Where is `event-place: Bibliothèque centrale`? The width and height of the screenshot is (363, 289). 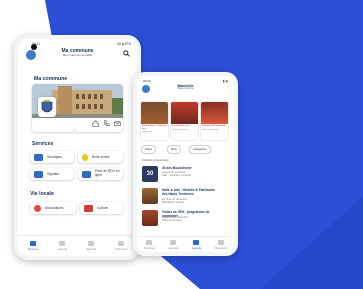
event-place: Bibliothèque centrale is located at coordinates (173, 202).